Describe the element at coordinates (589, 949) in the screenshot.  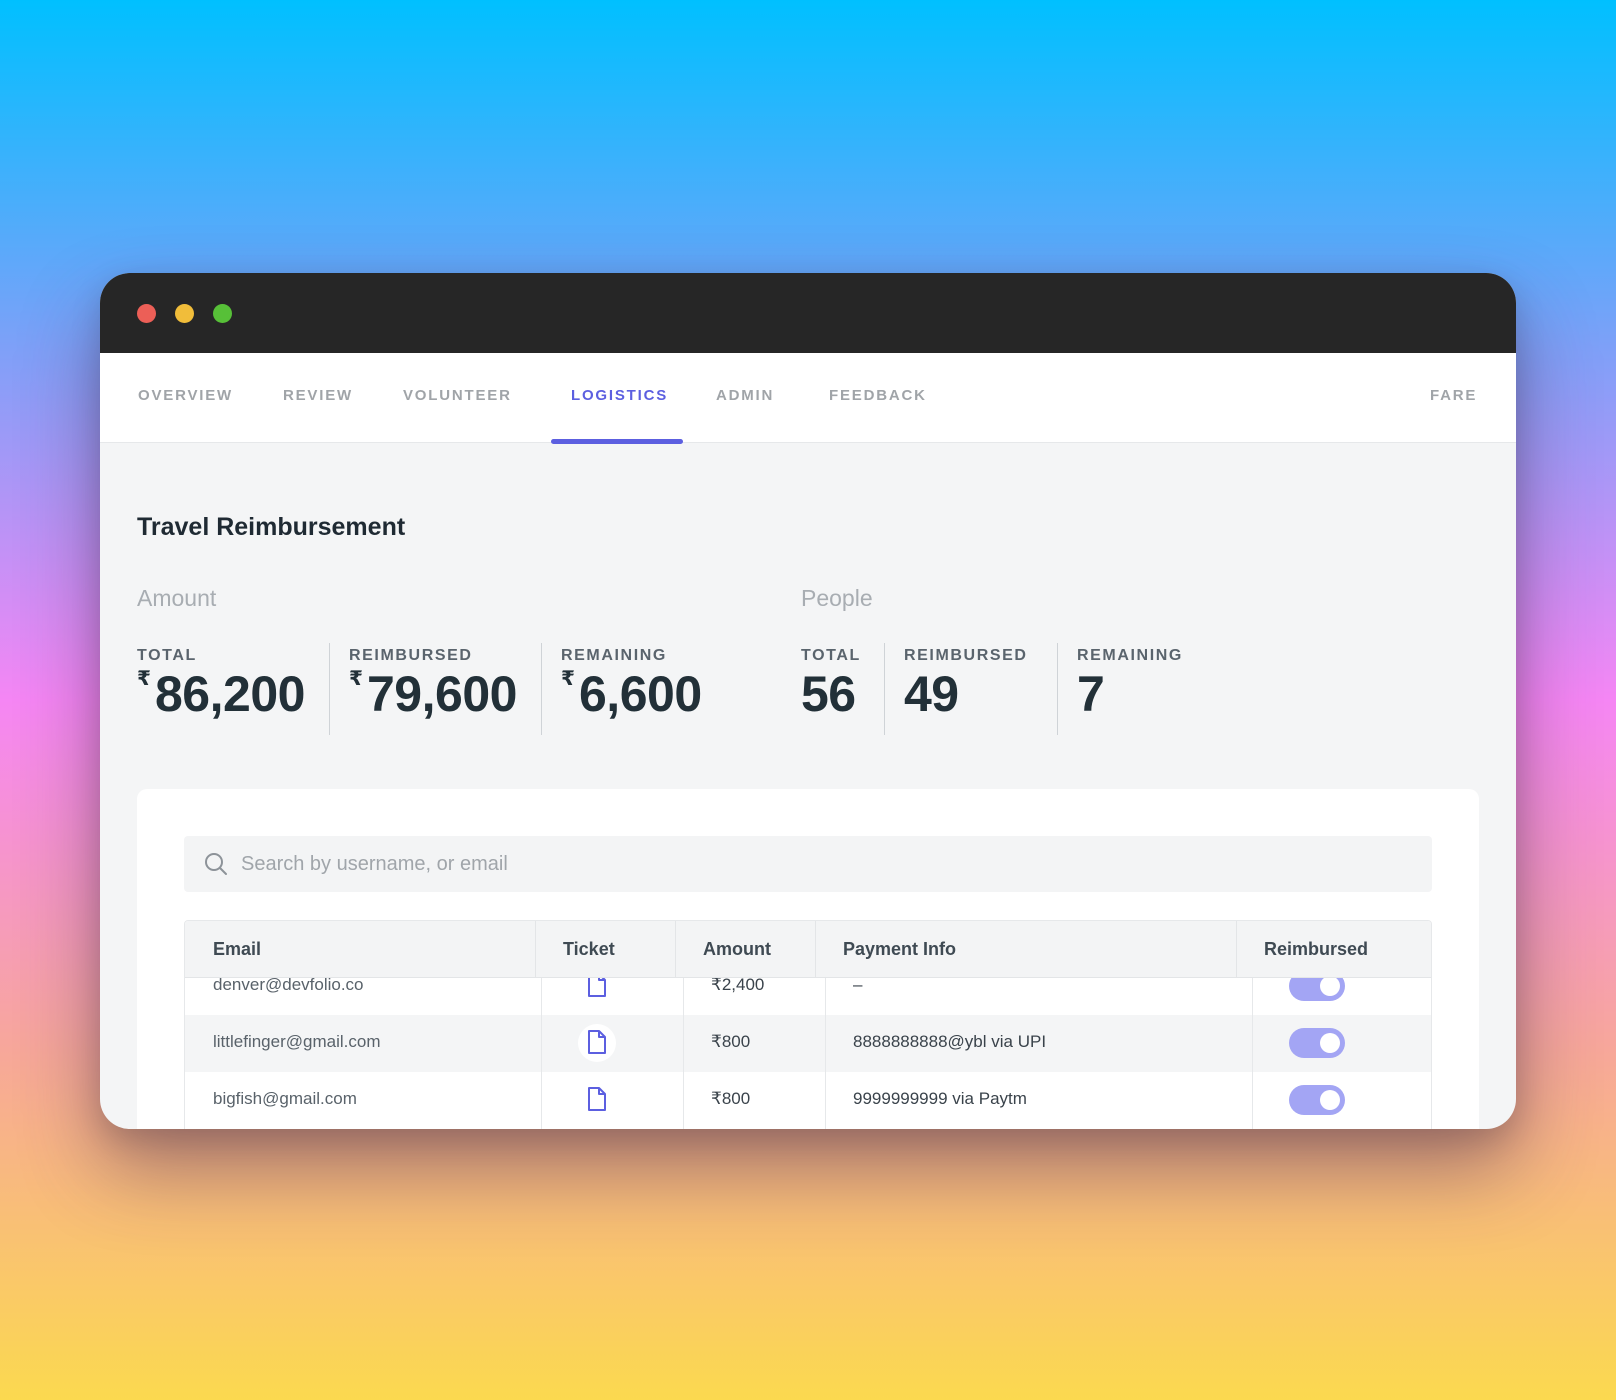
I see `column-header-ticket: Ticket` at that location.